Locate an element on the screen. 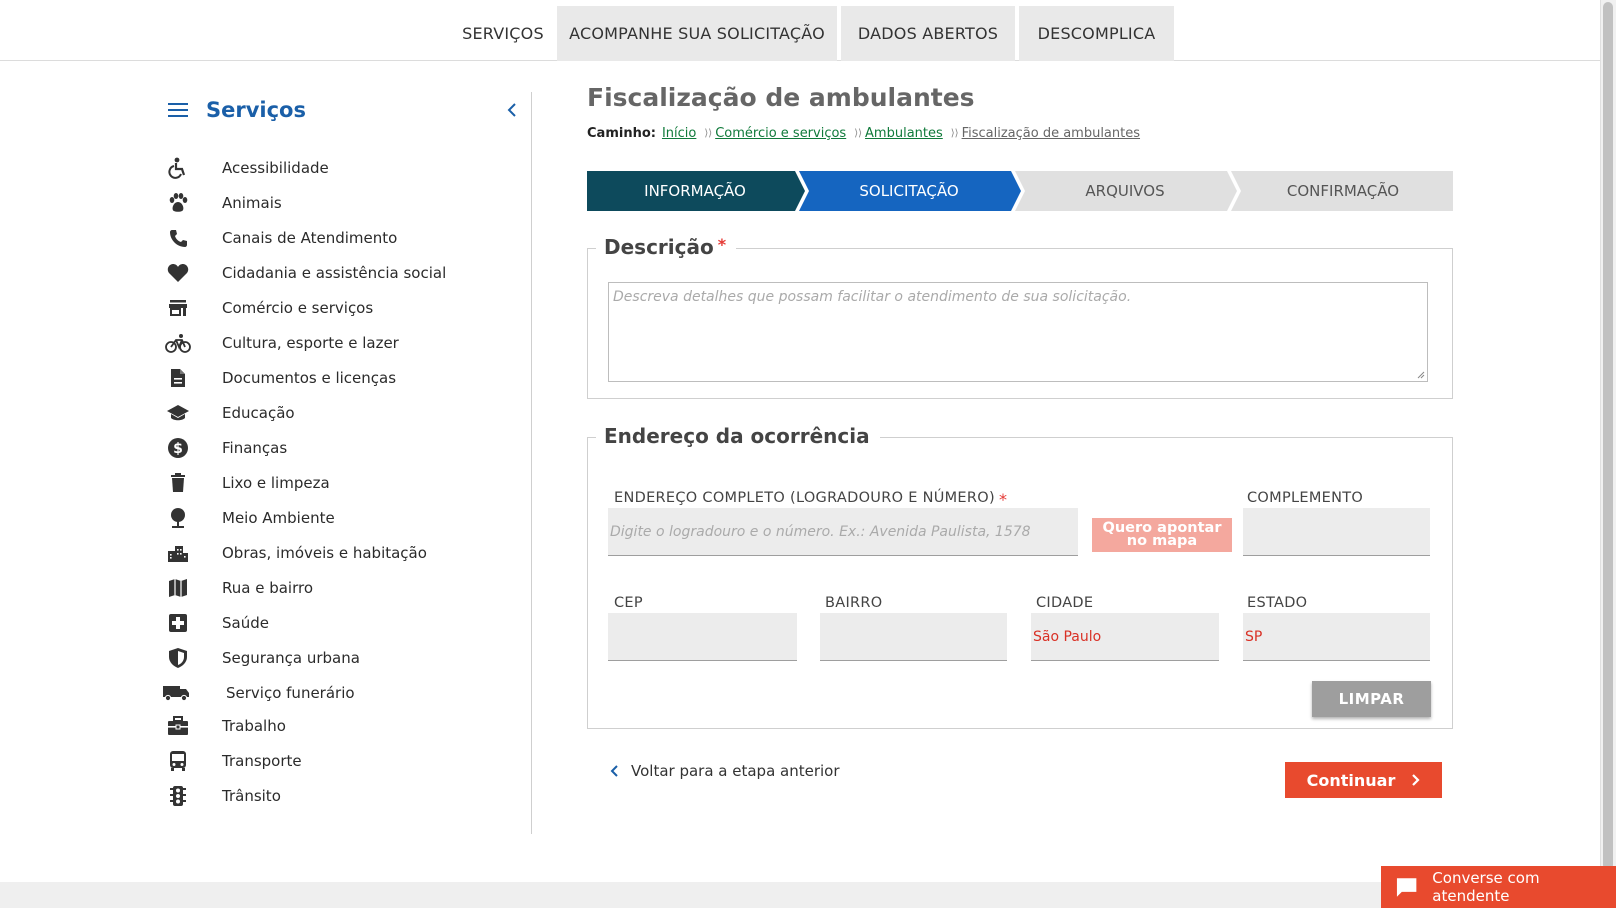 The image size is (1616, 908). accessibility-icon is located at coordinates (178, 168).